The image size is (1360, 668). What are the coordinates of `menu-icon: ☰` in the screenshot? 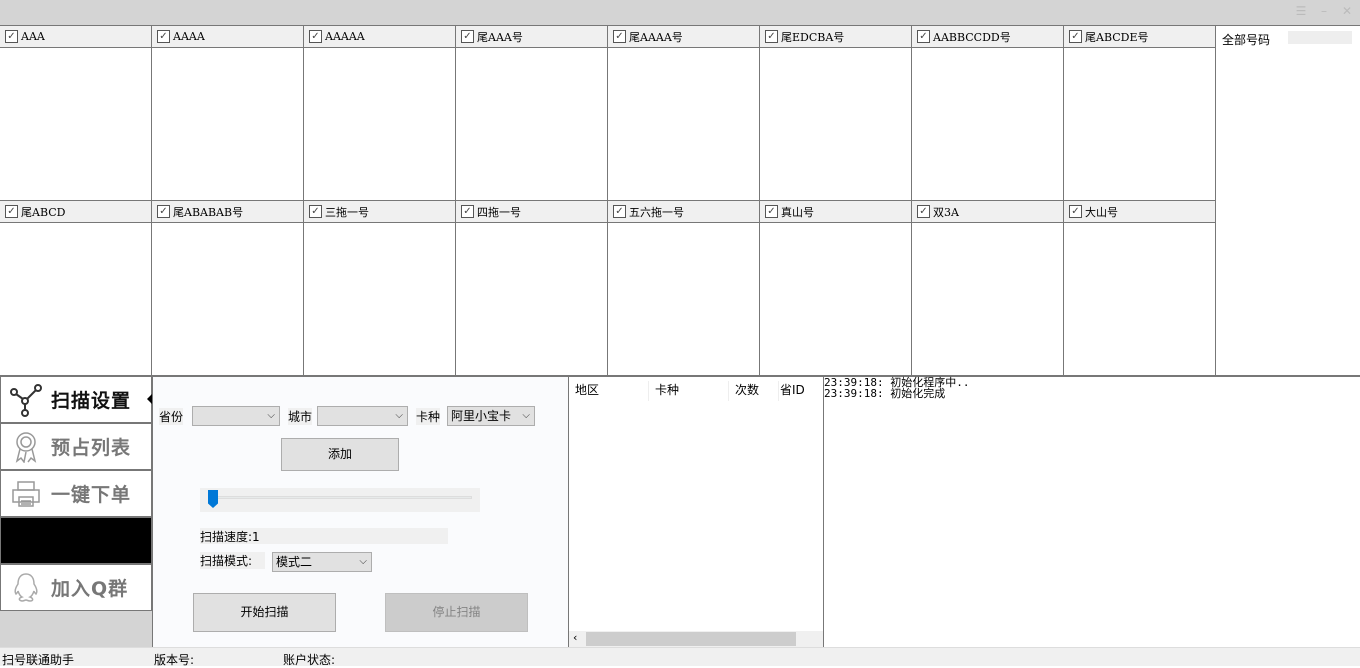 It's located at (1301, 11).